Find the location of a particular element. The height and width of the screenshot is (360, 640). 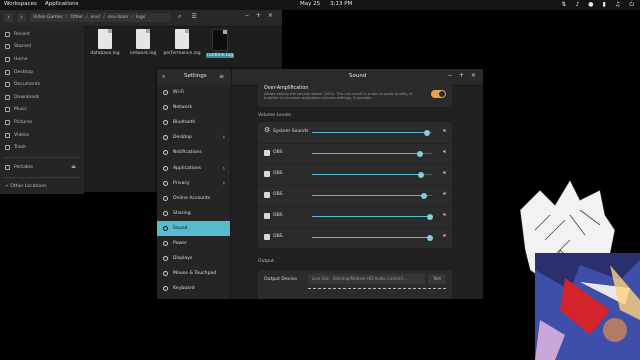

power-icon is located at coordinates (165, 243).